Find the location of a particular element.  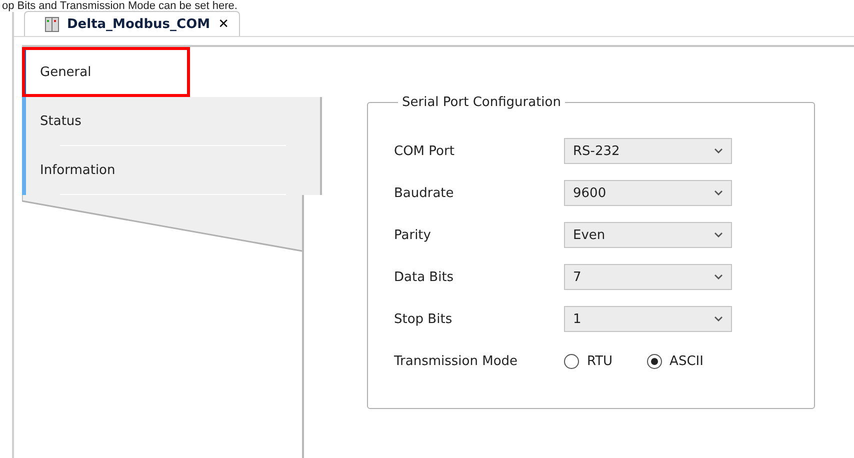

nav-item: Information is located at coordinates (172, 170).